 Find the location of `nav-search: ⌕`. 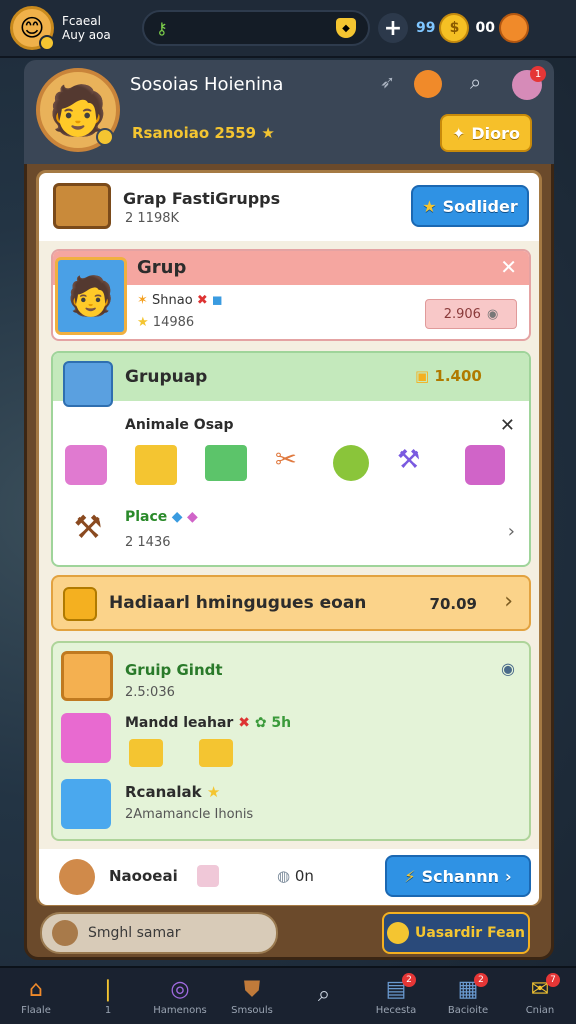

nav-search: ⌕ is located at coordinates (324, 996).